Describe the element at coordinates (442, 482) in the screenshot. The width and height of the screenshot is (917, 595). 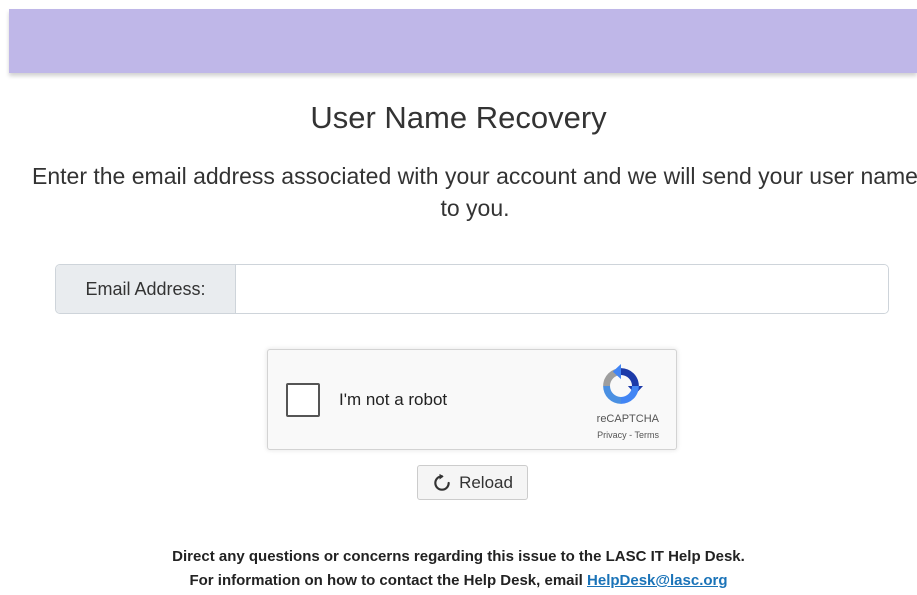
I see `refresh-icon` at that location.